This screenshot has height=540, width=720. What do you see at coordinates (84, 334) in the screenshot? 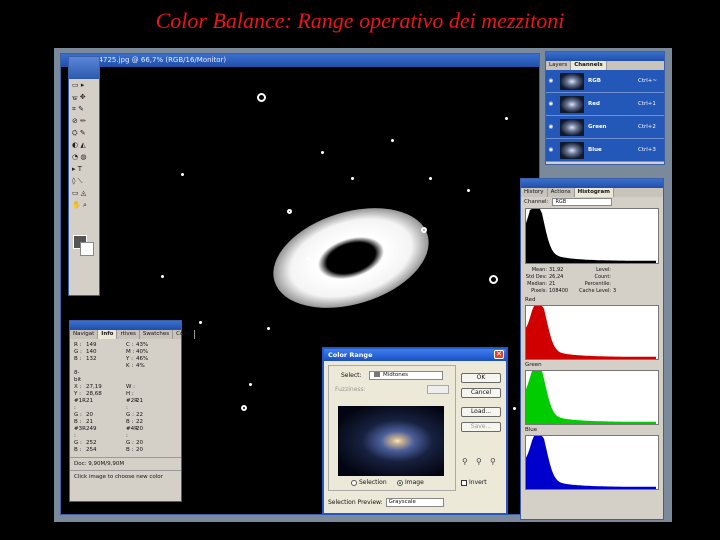
I see `tab-navigator: Navigat` at bounding box center [84, 334].